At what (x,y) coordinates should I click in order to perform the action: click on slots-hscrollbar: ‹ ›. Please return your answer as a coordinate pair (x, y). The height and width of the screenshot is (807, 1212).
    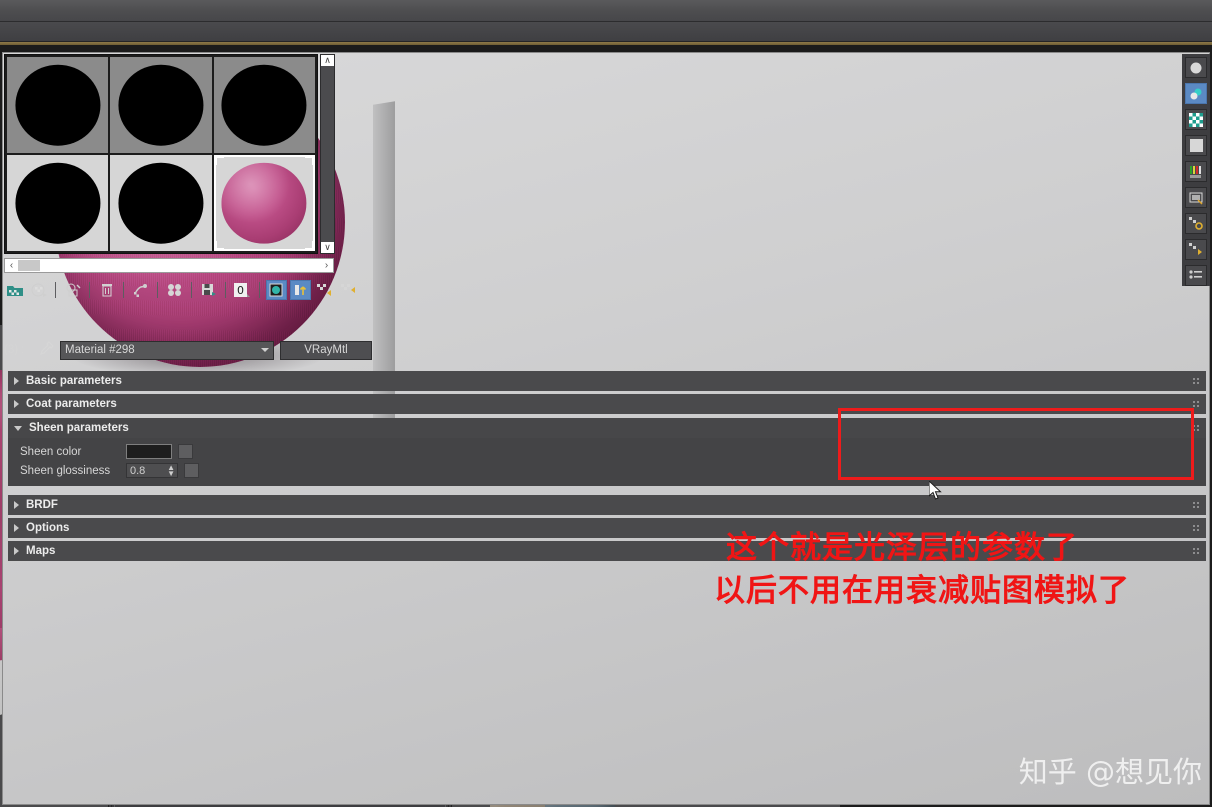
    Looking at the image, I should click on (169, 265).